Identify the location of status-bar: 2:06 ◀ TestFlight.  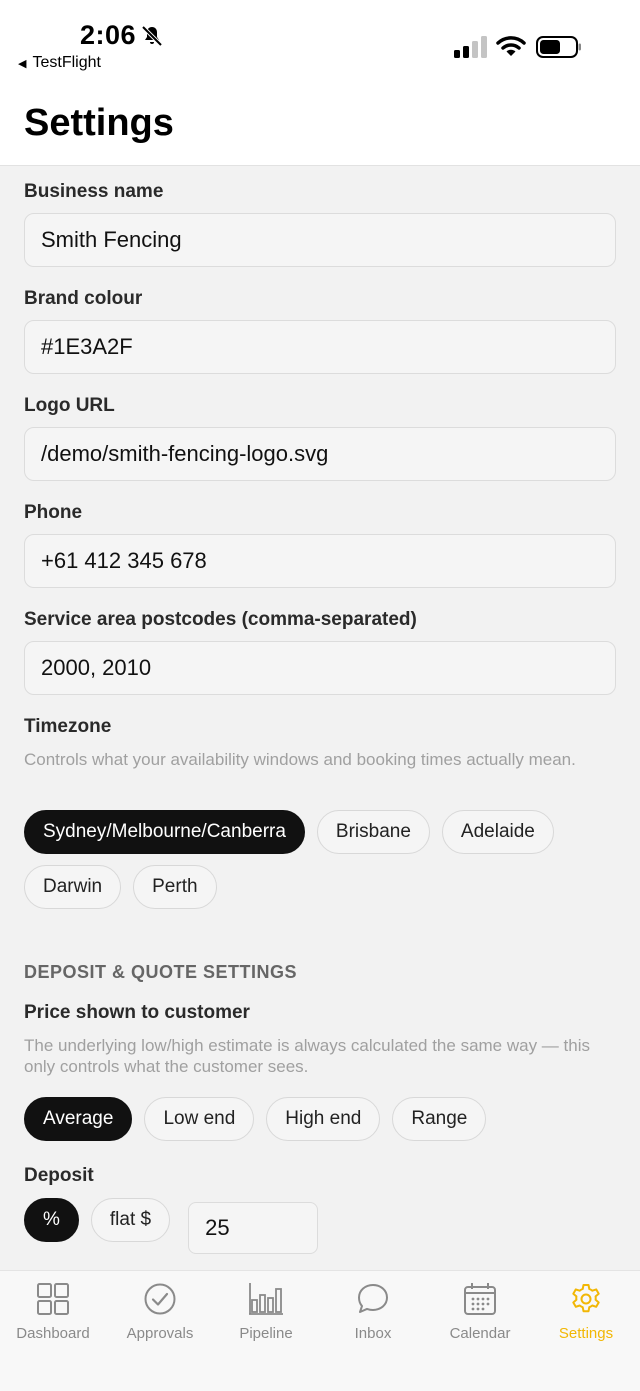
(320, 40).